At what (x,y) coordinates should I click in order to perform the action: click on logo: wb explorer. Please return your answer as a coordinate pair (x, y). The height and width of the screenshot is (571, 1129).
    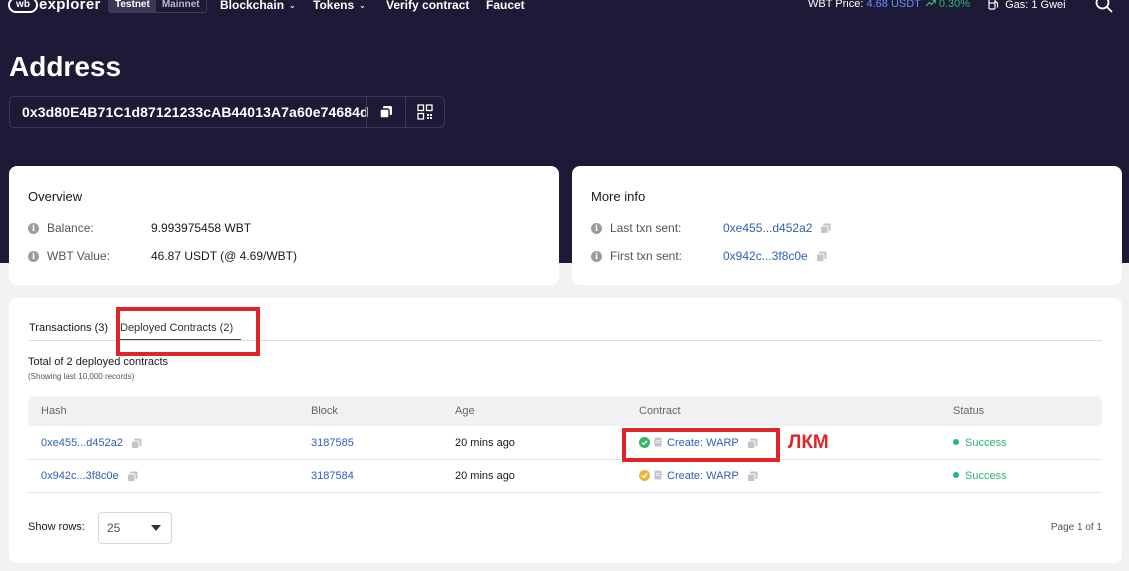
    Looking at the image, I should click on (54, 6).